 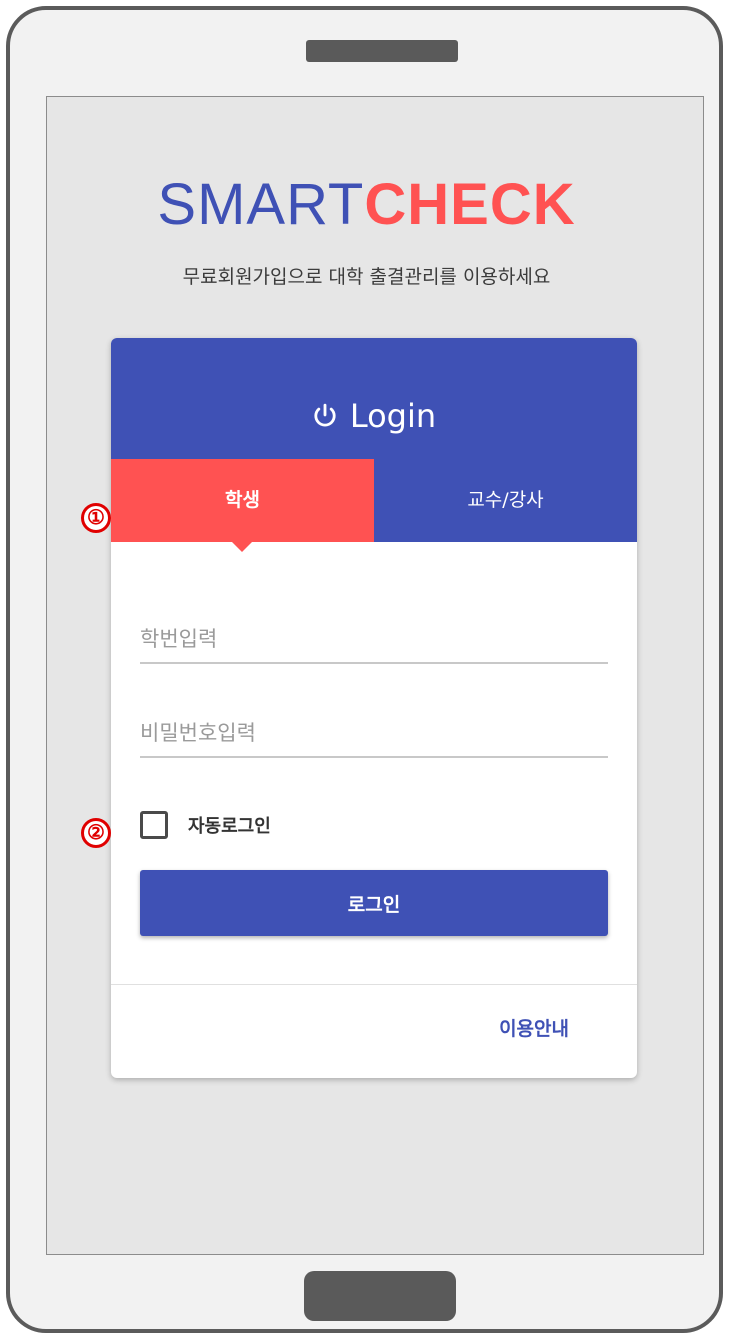 I want to click on annotation-marker-2: ②, so click(x=96, y=833).